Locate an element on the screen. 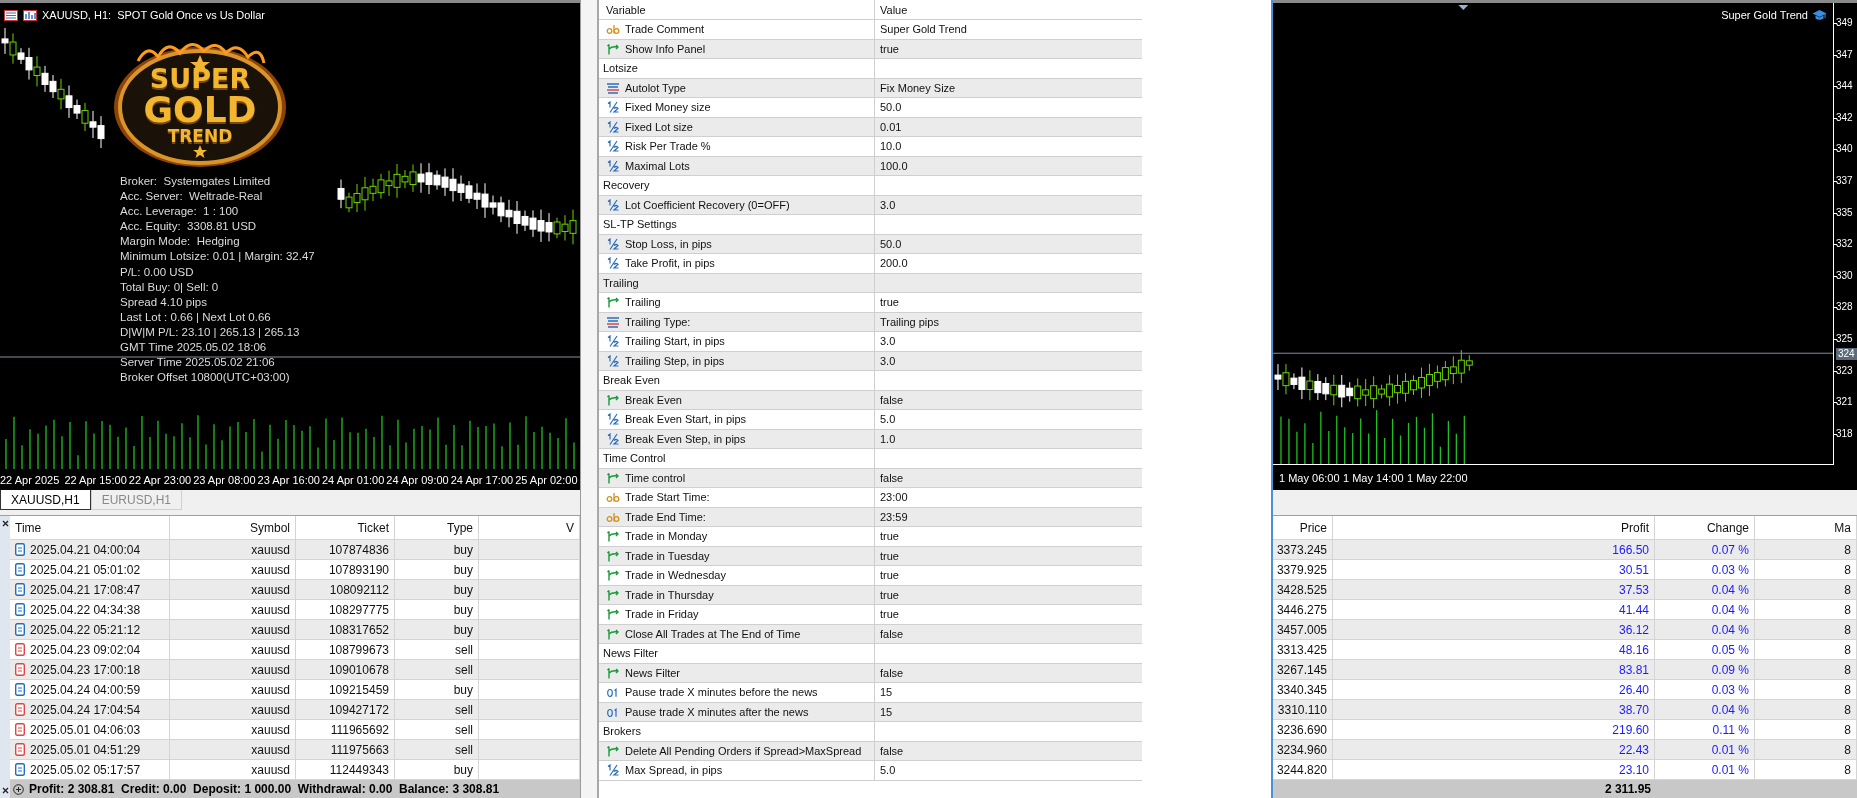  table-cell: 3379.925 is located at coordinates (1303, 569).